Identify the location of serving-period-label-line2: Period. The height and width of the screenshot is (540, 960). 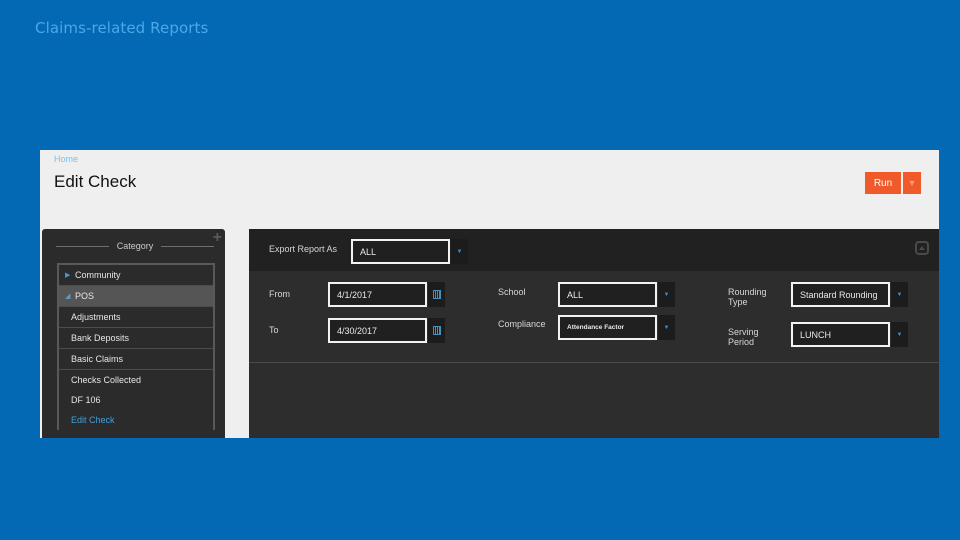
(741, 342).